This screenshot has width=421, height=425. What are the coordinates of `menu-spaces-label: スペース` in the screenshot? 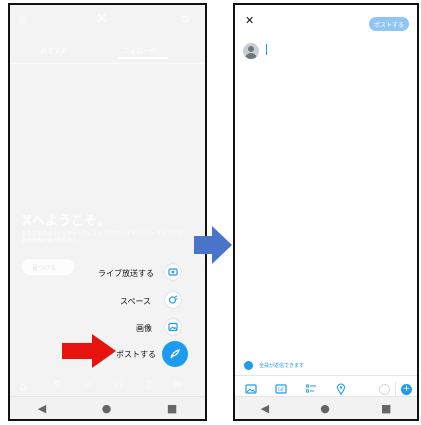 It's located at (135, 301).